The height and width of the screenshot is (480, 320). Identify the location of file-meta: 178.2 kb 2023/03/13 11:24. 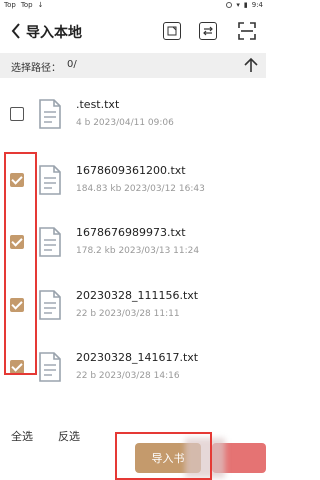
(137, 251).